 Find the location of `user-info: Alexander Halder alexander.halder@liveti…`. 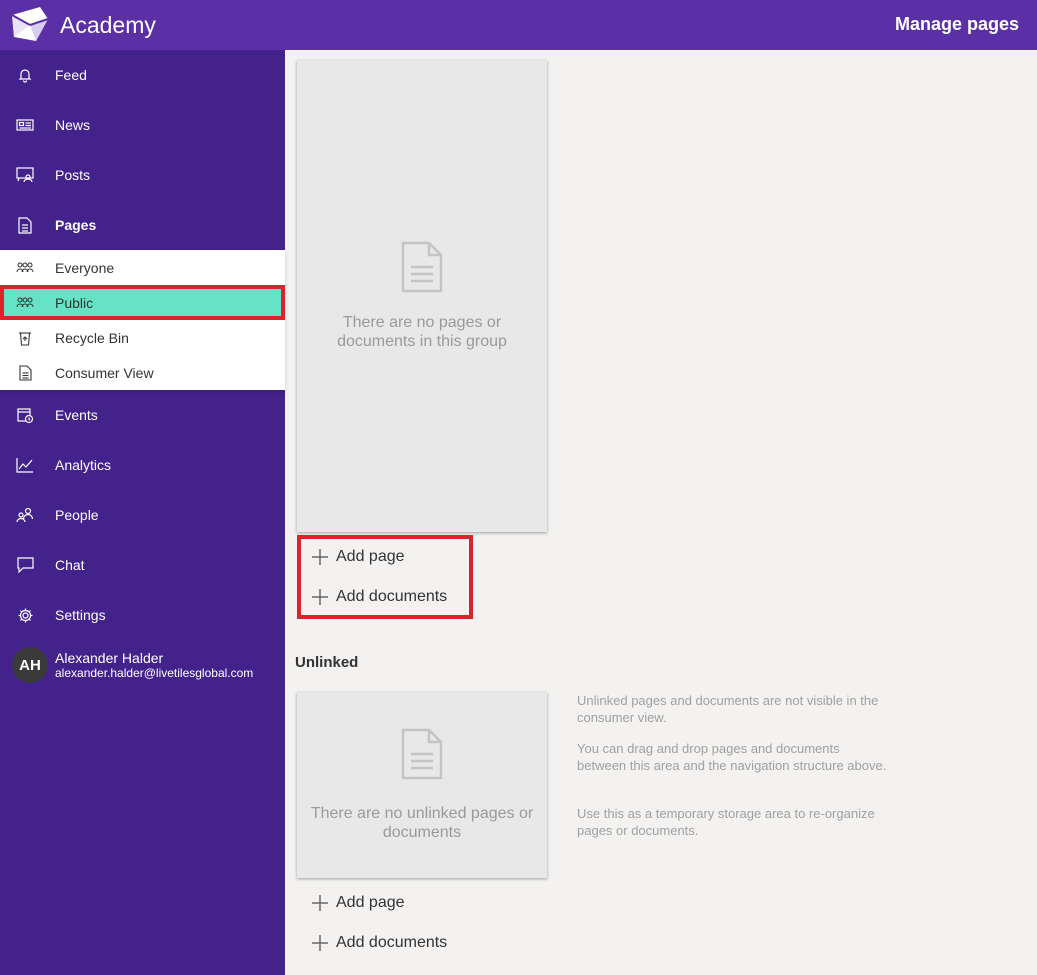

user-info: Alexander Halder alexander.halder@liveti… is located at coordinates (154, 665).